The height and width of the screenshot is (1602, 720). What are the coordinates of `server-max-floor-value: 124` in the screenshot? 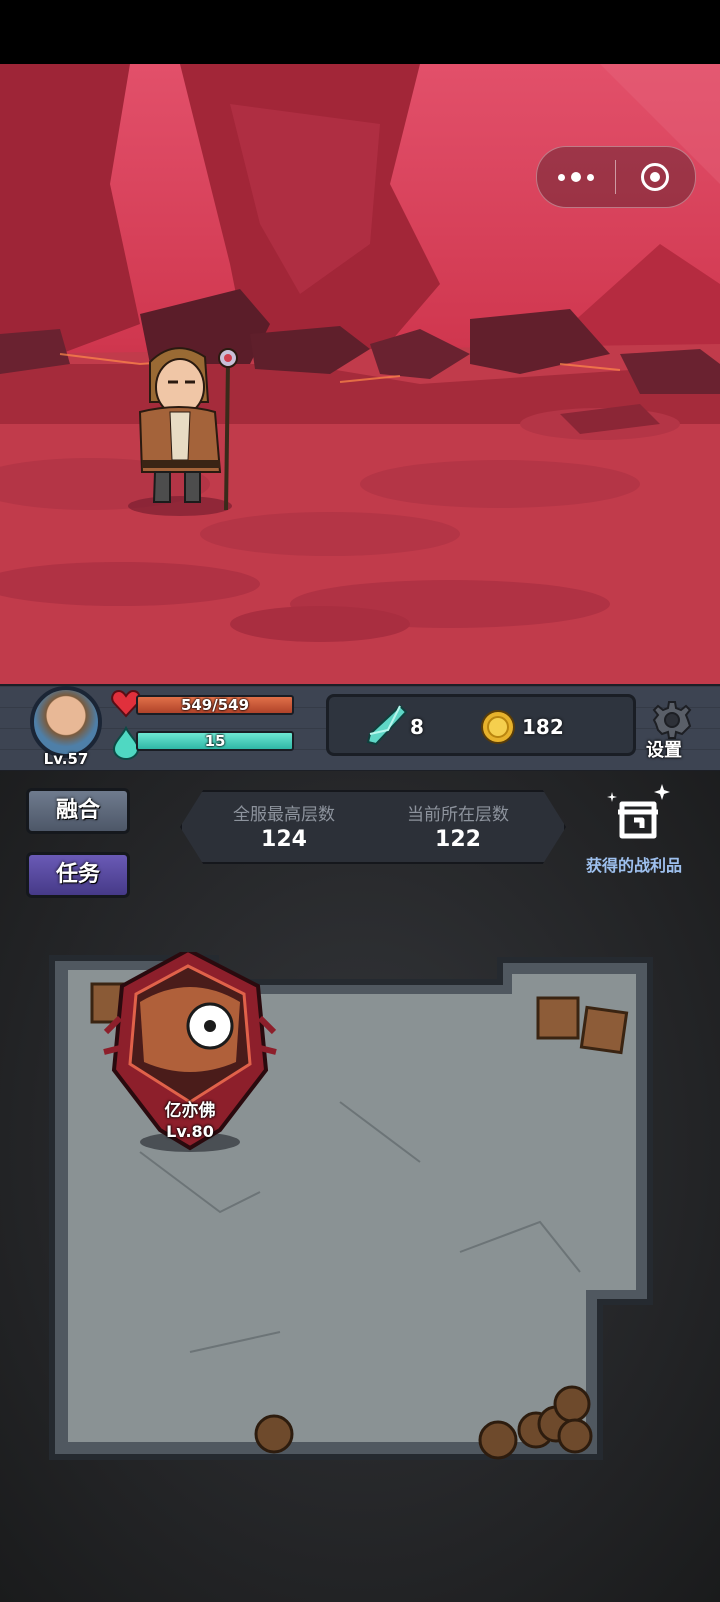 It's located at (284, 839).